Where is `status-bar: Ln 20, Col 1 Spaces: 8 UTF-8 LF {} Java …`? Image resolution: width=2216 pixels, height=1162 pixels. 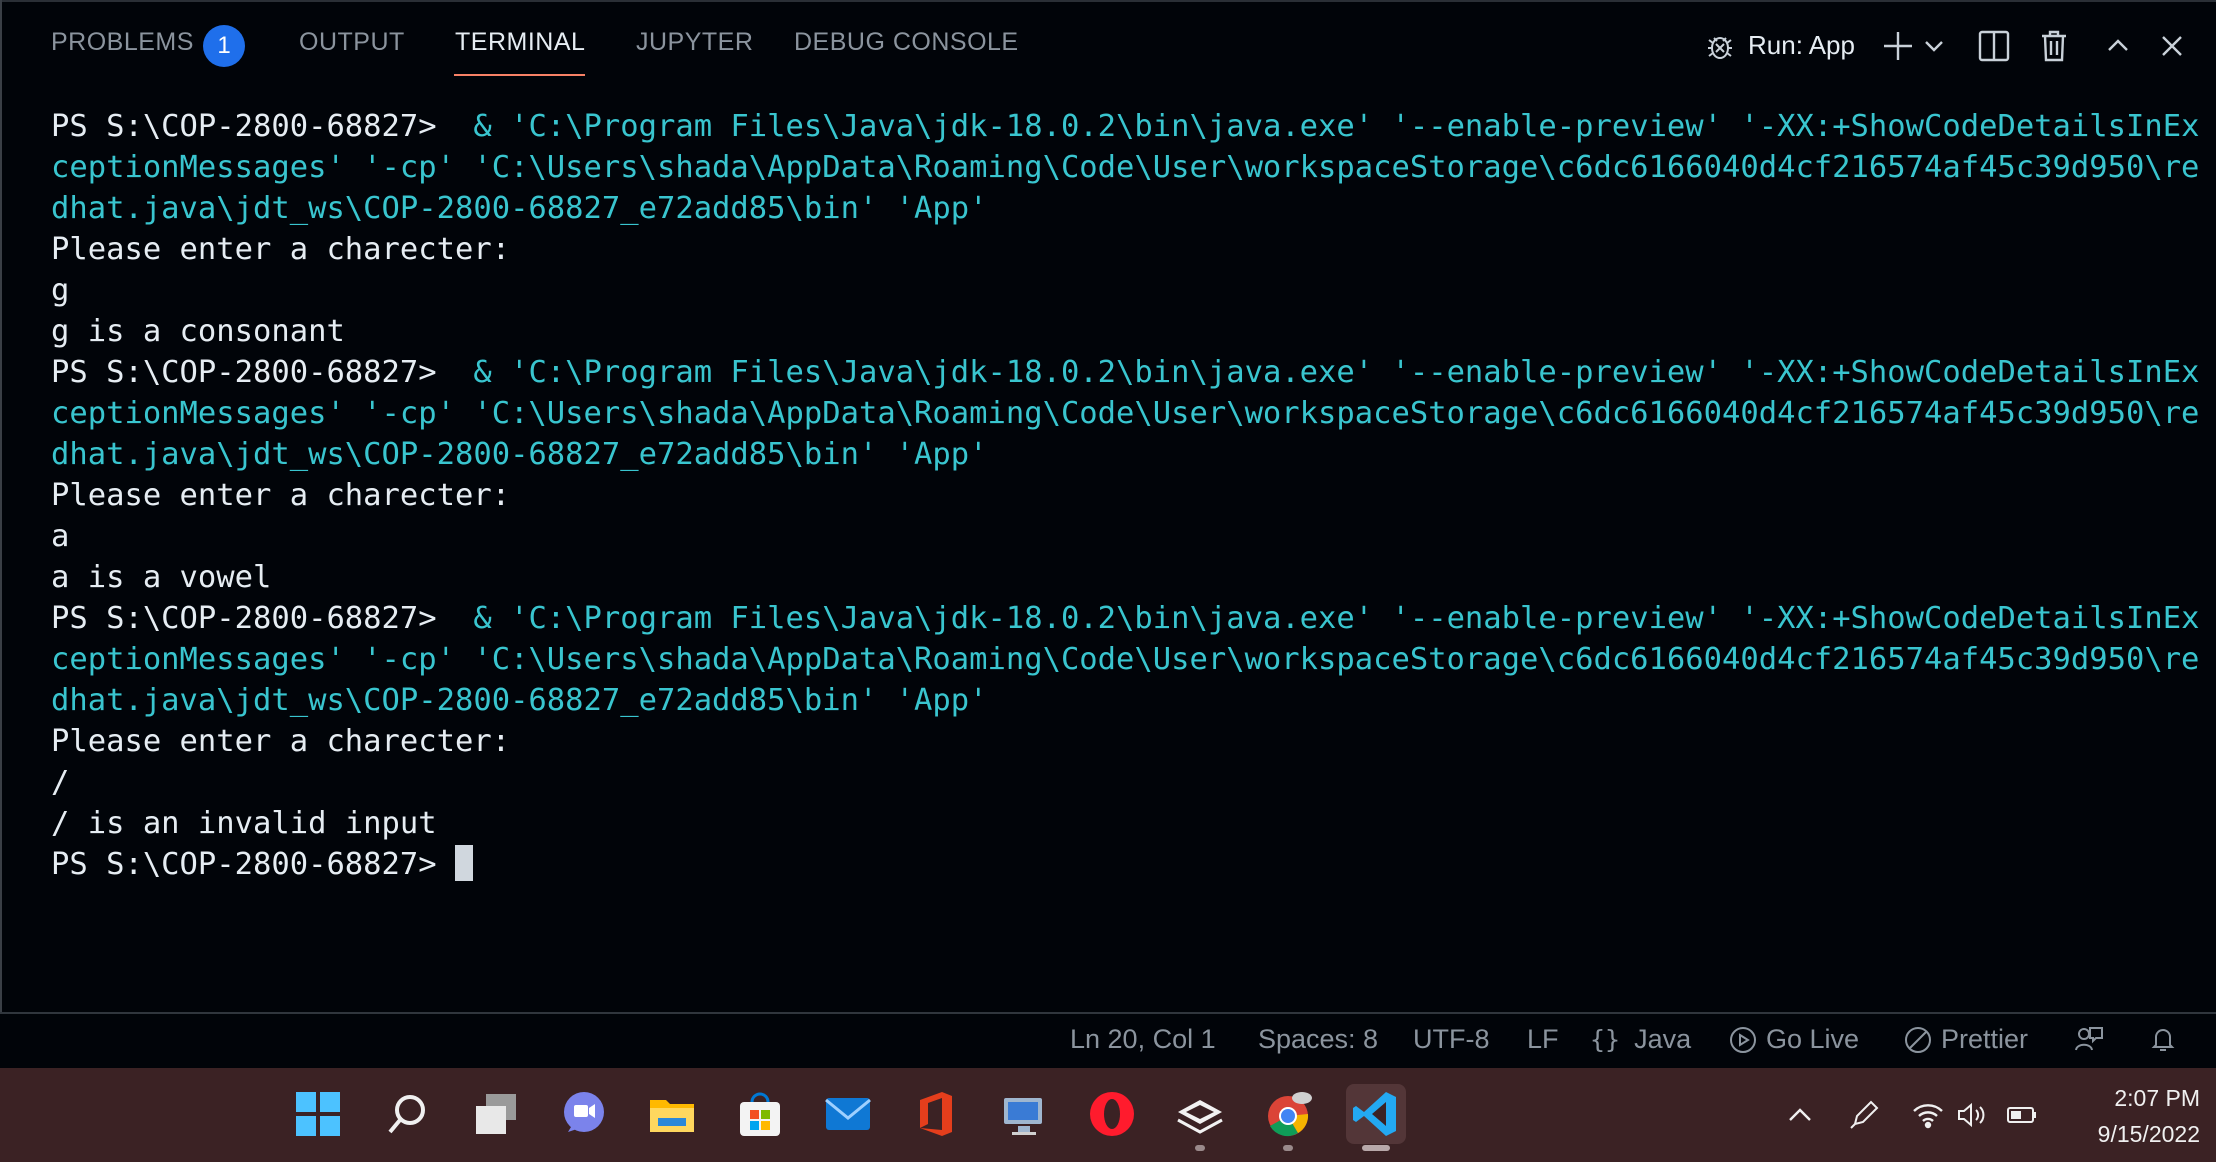 status-bar: Ln 20, Col 1 Spaces: 8 UTF-8 LF {} Java … is located at coordinates (1108, 1040).